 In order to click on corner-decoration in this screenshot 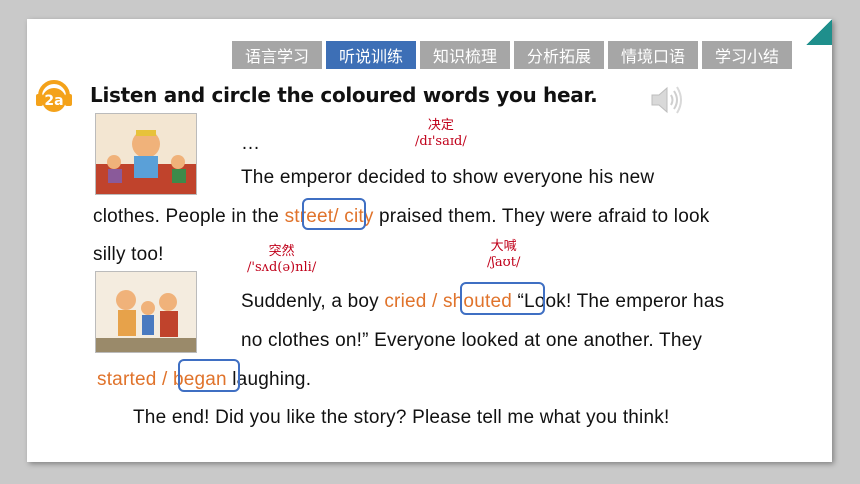, I will do `click(819, 32)`.